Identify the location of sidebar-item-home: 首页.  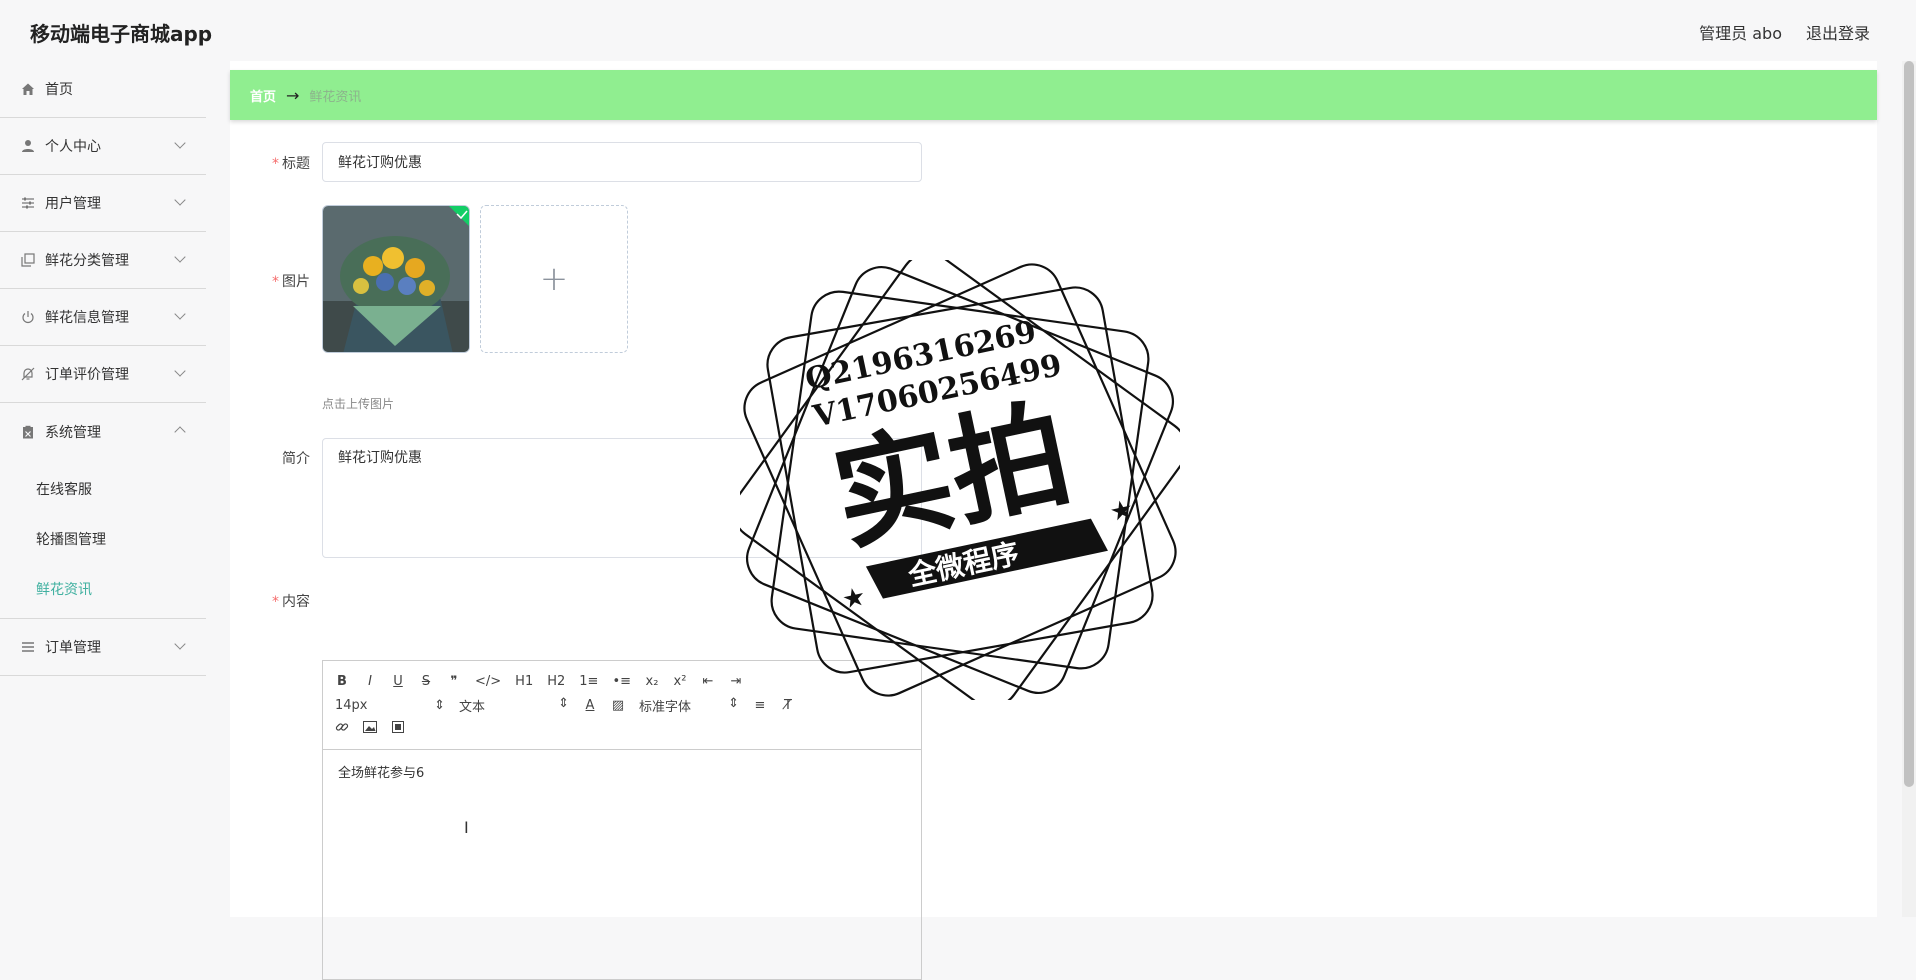
(103, 89).